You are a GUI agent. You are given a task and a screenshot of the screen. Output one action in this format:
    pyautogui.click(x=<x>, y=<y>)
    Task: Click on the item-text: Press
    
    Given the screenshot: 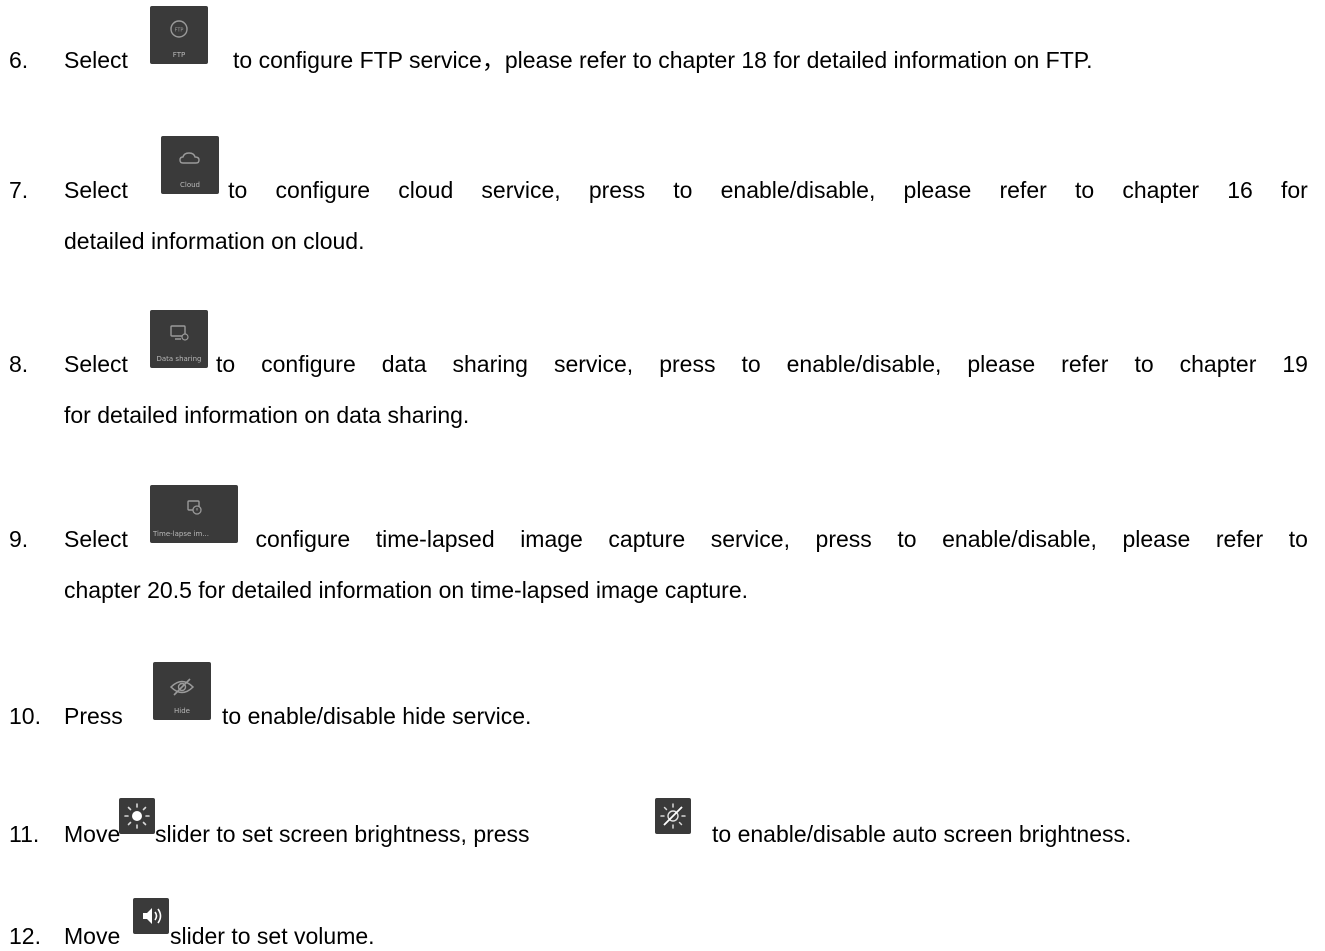 What is the action you would take?
    pyautogui.click(x=93, y=716)
    